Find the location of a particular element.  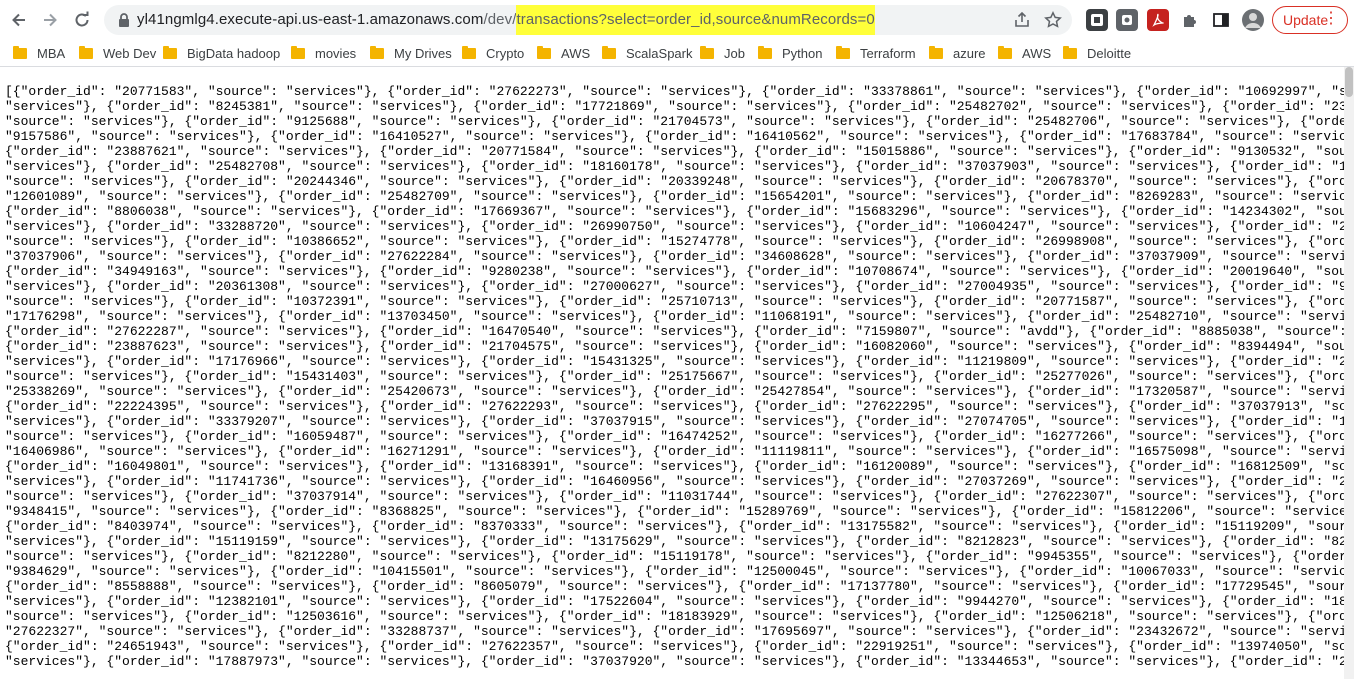

bookmark-label: movies is located at coordinates (336, 53).